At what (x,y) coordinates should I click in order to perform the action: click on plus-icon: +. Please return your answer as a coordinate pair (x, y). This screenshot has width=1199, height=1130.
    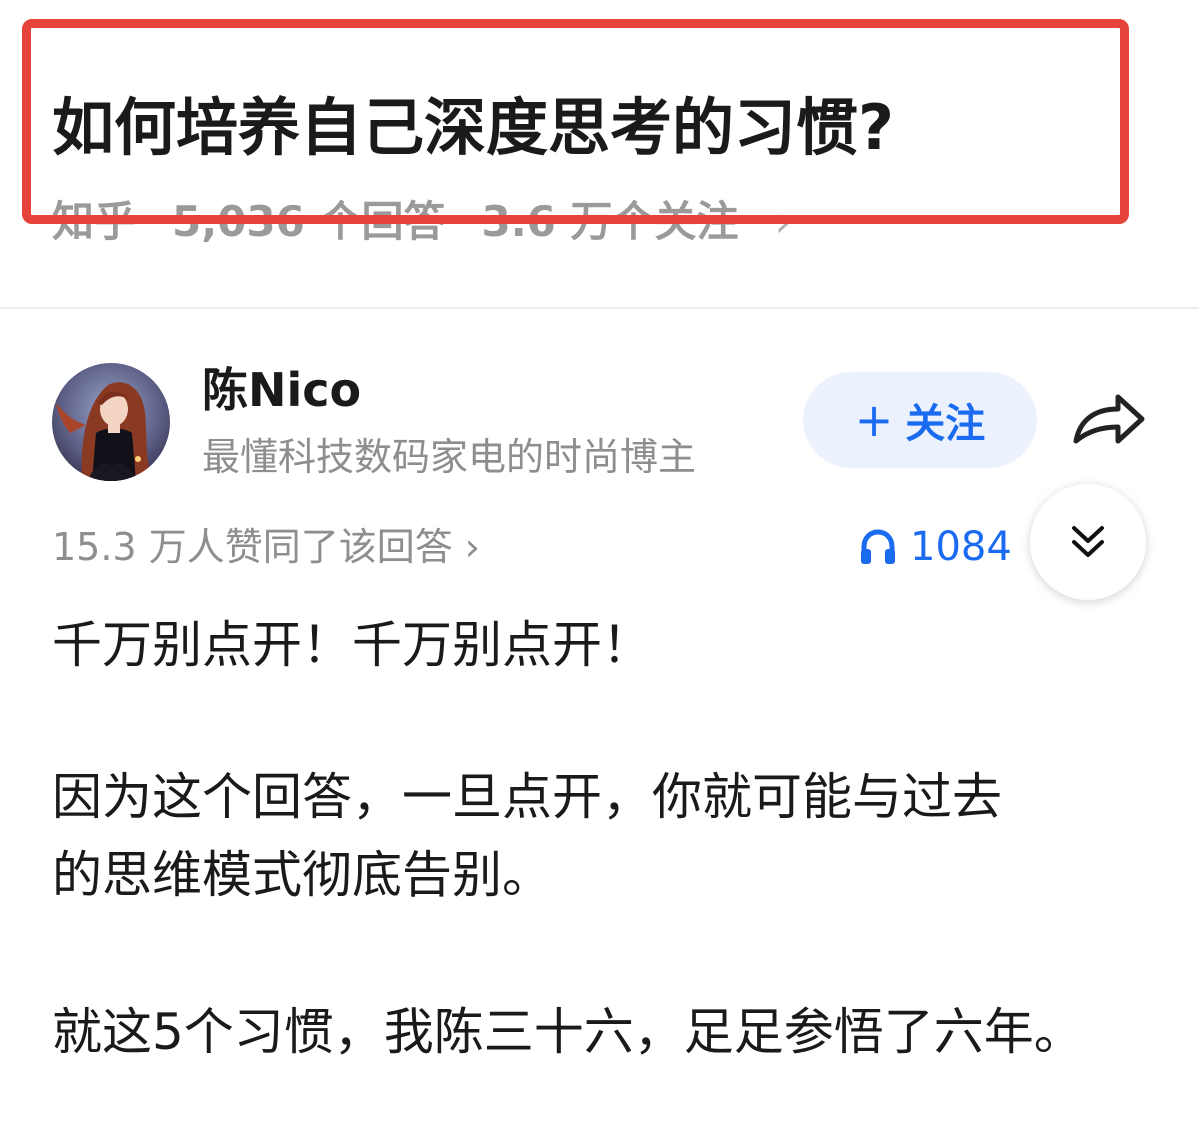
    Looking at the image, I should click on (874, 420).